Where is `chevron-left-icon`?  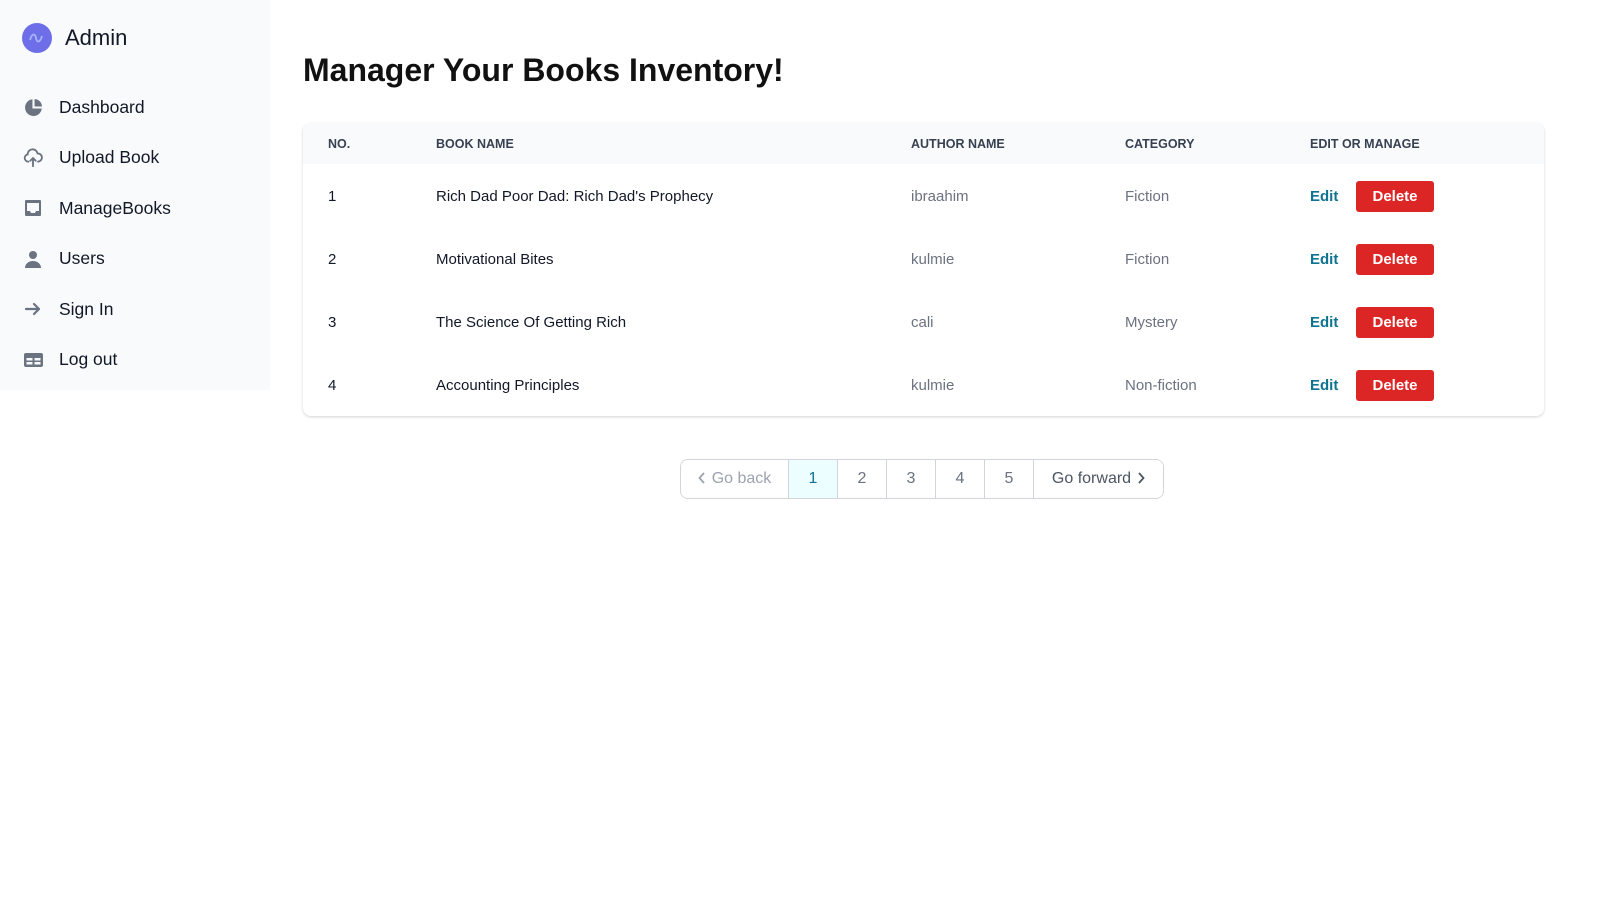 chevron-left-icon is located at coordinates (701, 479).